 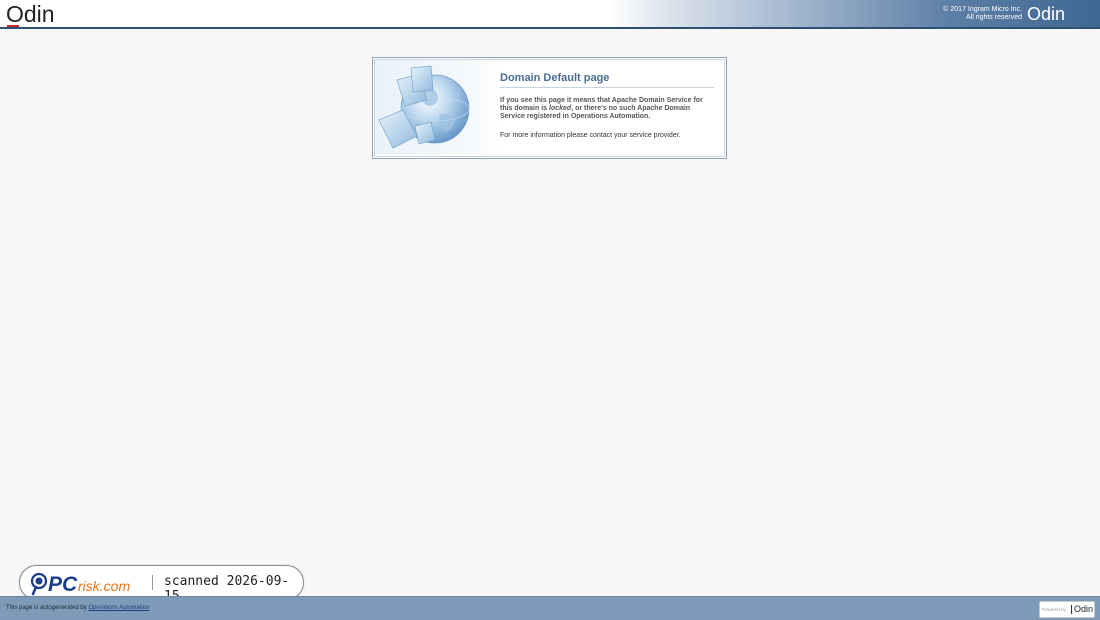 I want to click on odin-logo: Odin, so click(x=30, y=14).